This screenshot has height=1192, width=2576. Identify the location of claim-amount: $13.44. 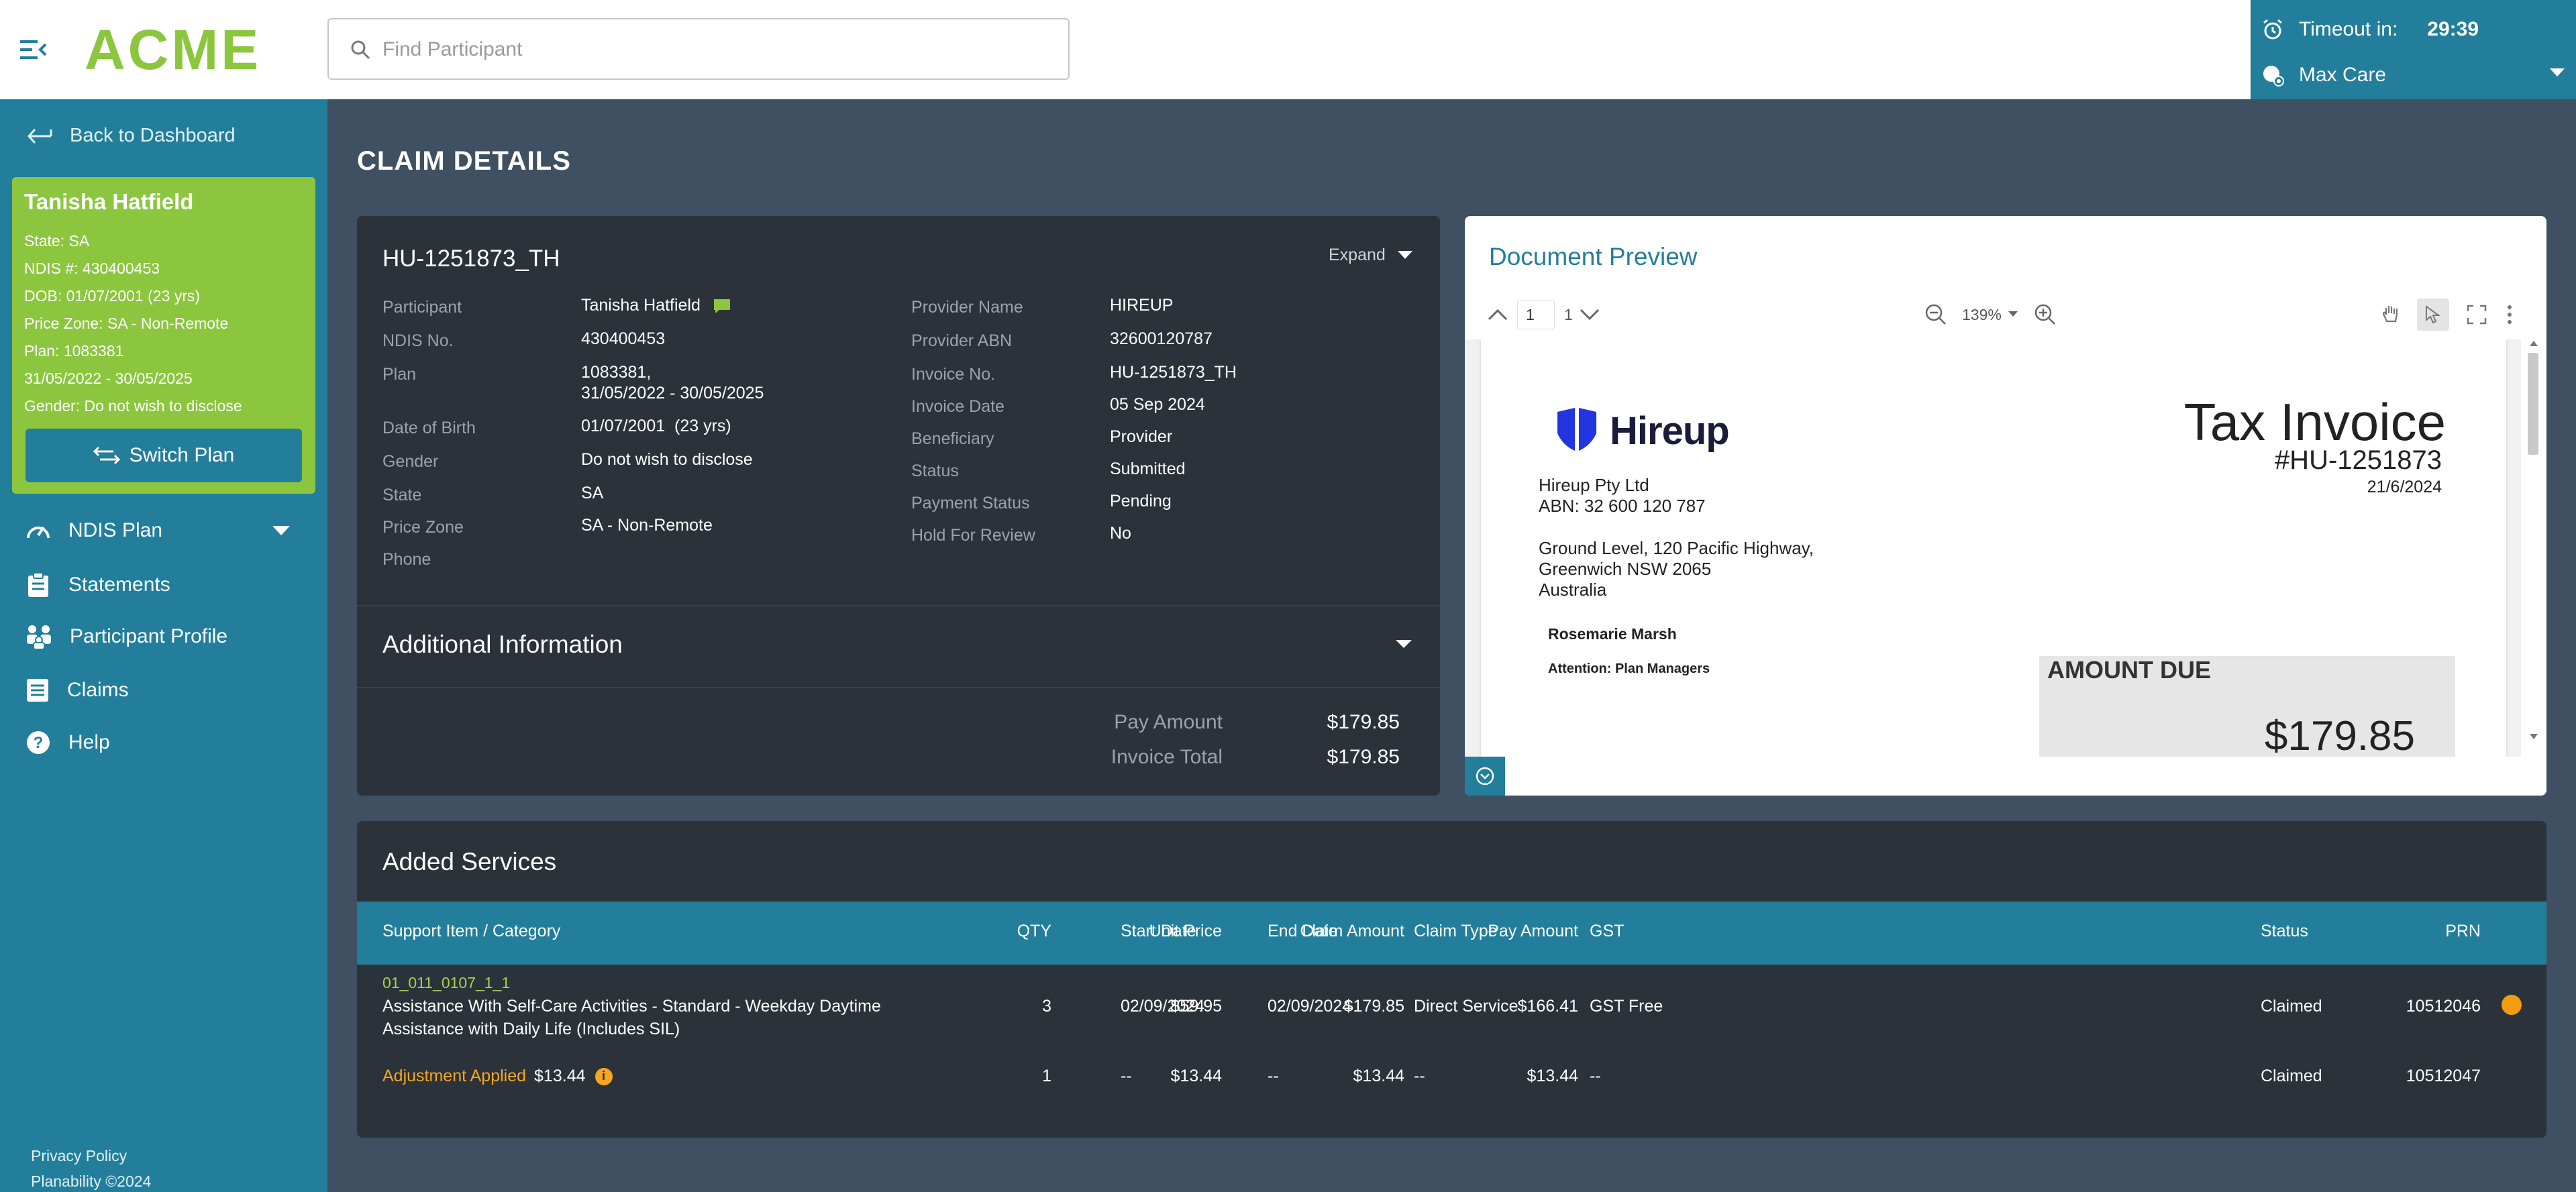
(1378, 1076).